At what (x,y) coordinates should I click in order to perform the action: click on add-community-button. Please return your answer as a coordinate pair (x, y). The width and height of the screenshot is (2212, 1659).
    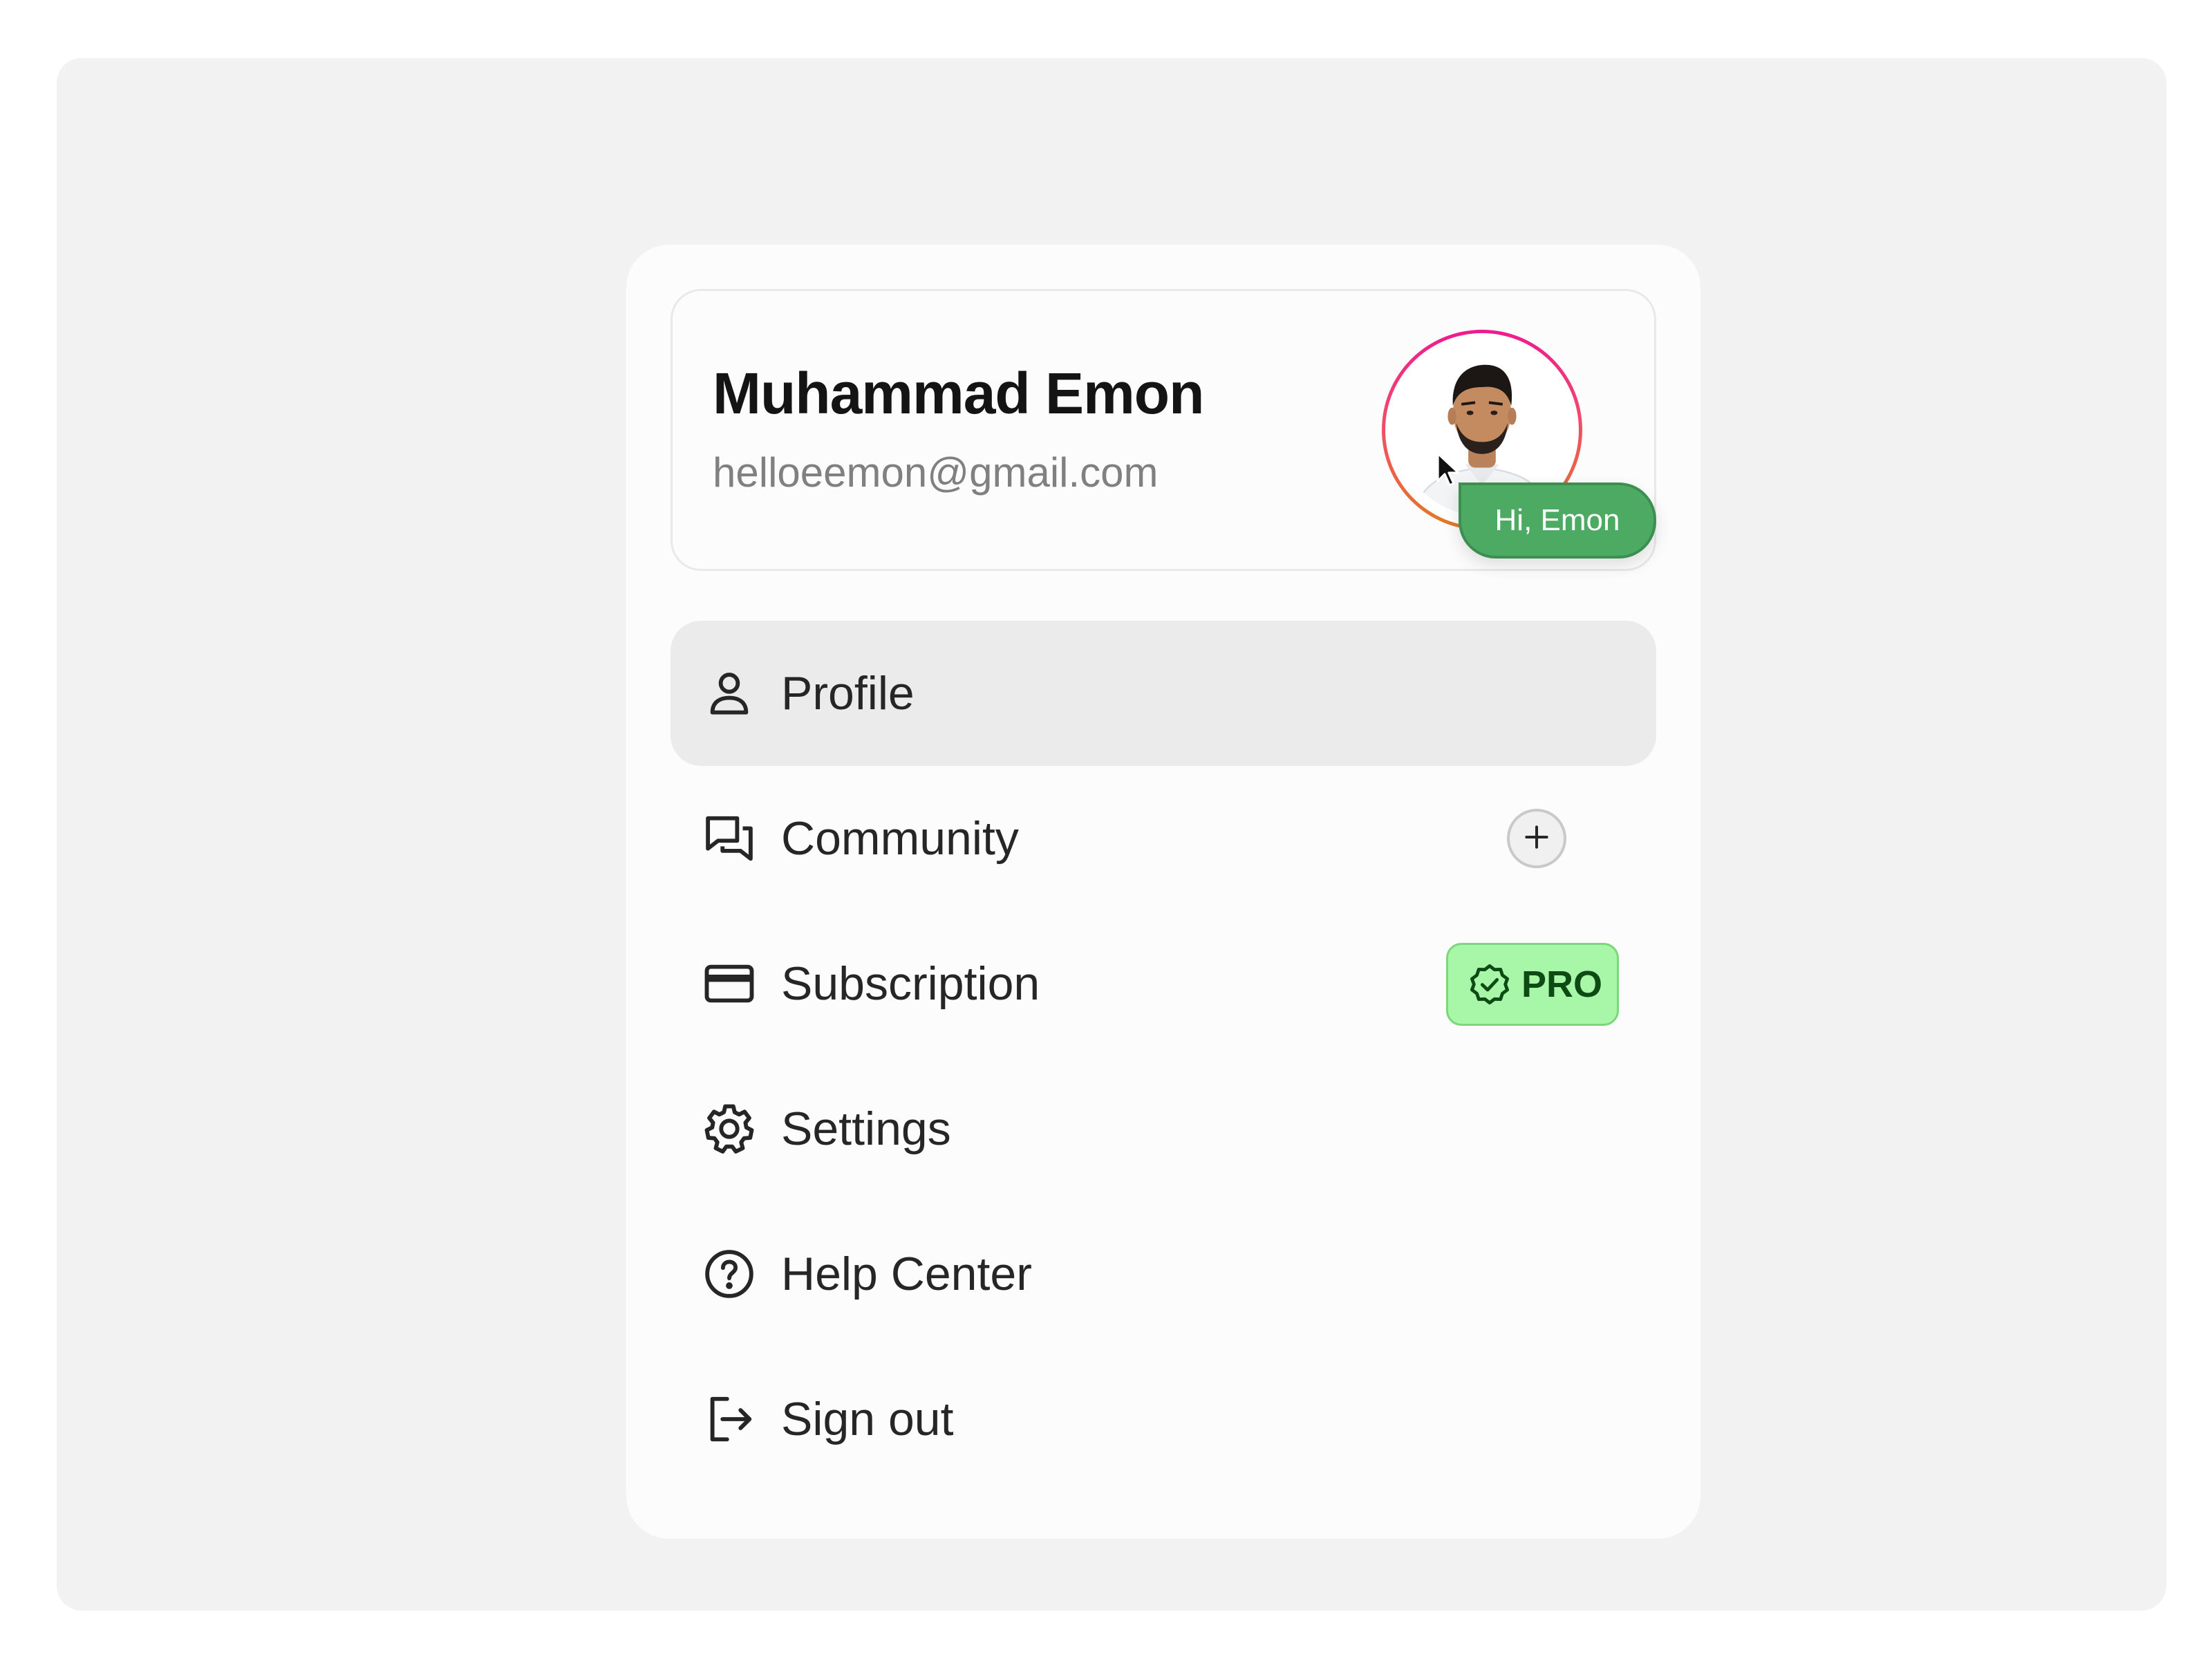
    Looking at the image, I should click on (1536, 838).